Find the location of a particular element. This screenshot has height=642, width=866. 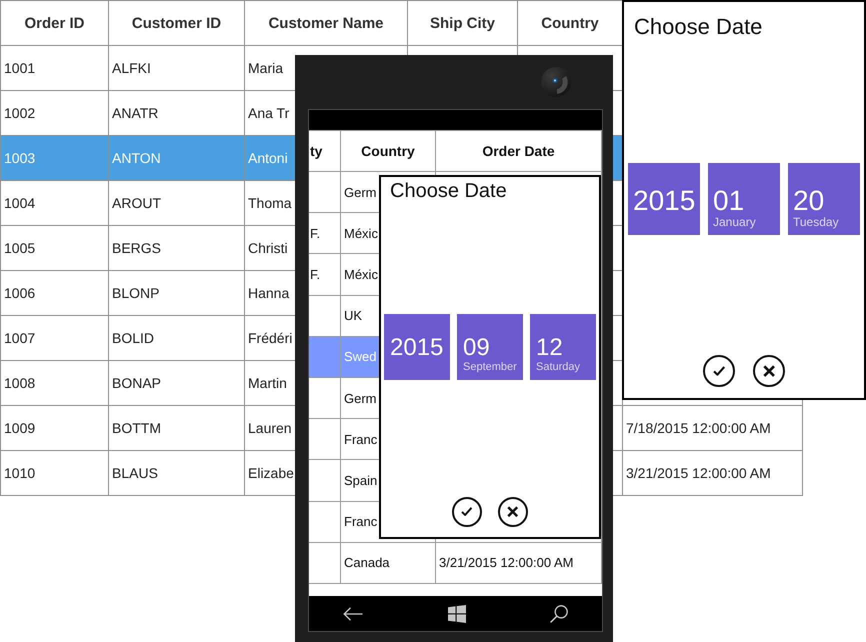

table-cell: BLAUS is located at coordinates (177, 473).